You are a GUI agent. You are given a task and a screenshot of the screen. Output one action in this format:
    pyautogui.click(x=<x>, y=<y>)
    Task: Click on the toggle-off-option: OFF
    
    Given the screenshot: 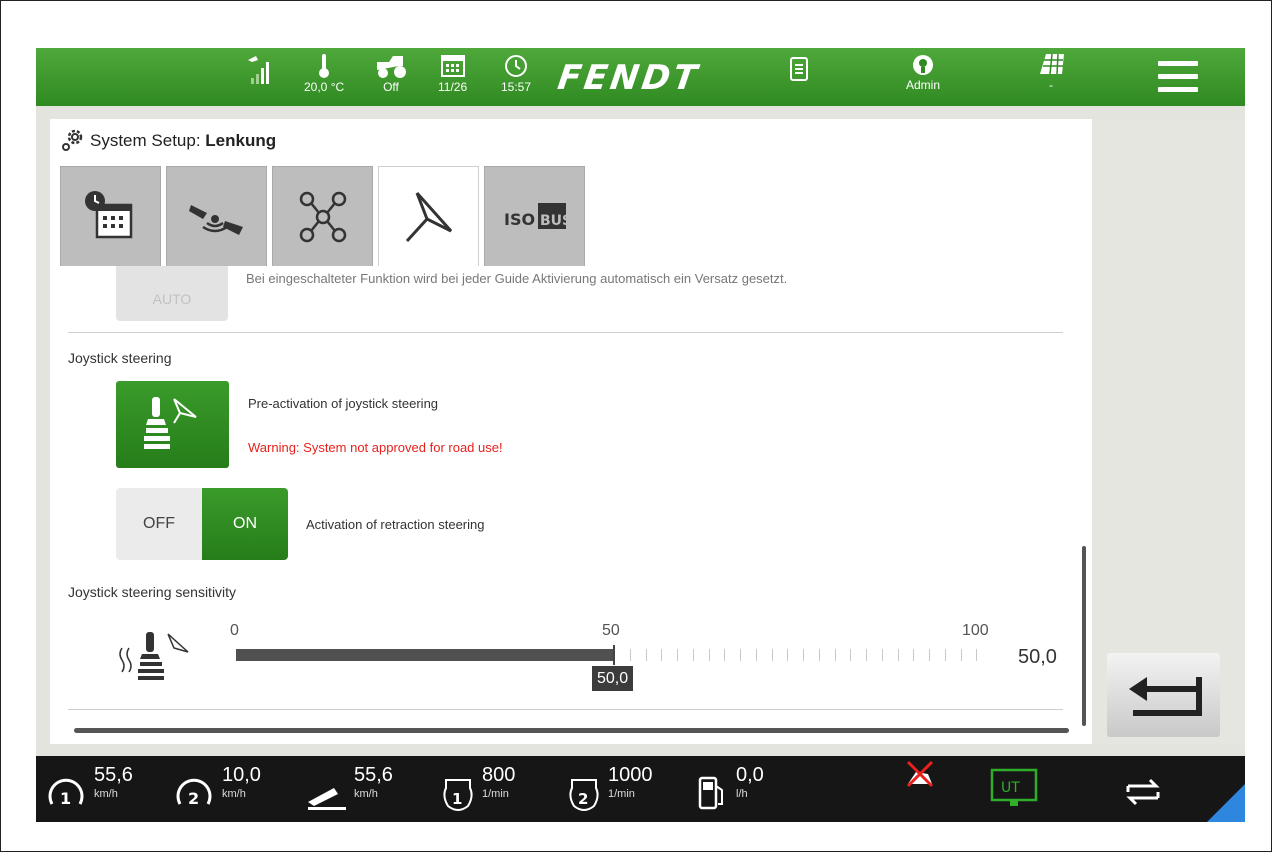 What is the action you would take?
    pyautogui.click(x=159, y=524)
    